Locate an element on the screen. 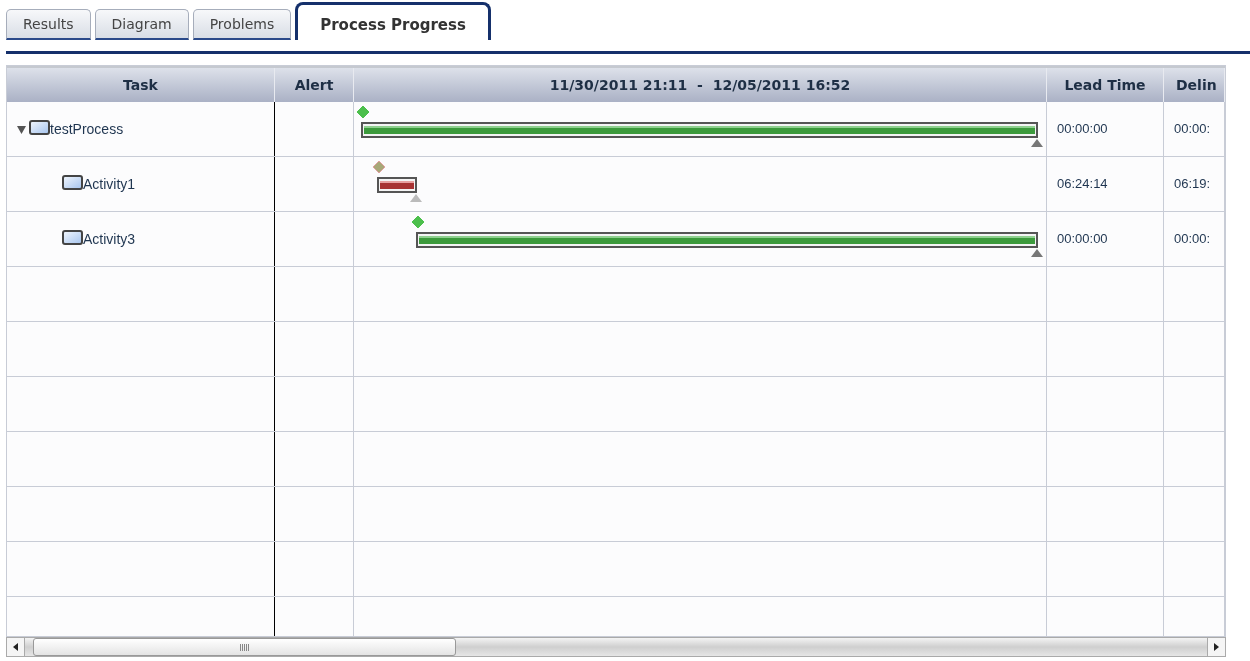 The width and height of the screenshot is (1250, 661). right-arrow-icon is located at coordinates (1216, 647).